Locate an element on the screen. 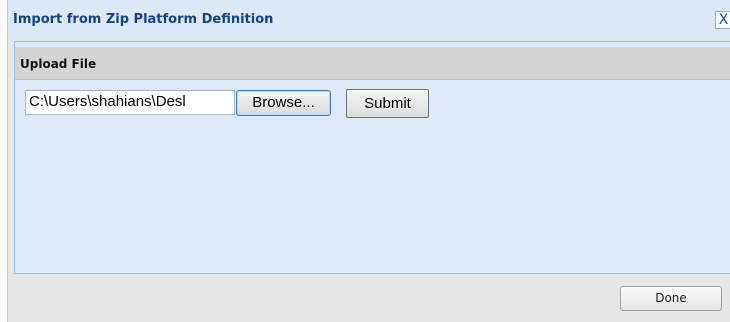  submit-button: Submit is located at coordinates (387, 103).